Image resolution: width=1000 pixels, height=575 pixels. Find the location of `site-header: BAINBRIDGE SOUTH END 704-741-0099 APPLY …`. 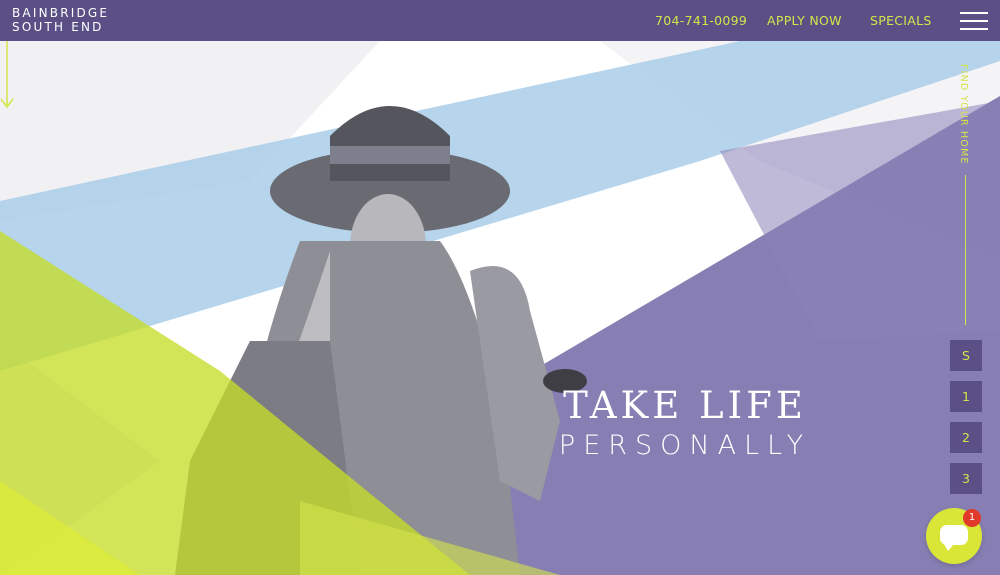

site-header: BAINBRIDGE SOUTH END 704-741-0099 APPLY … is located at coordinates (500, 20).